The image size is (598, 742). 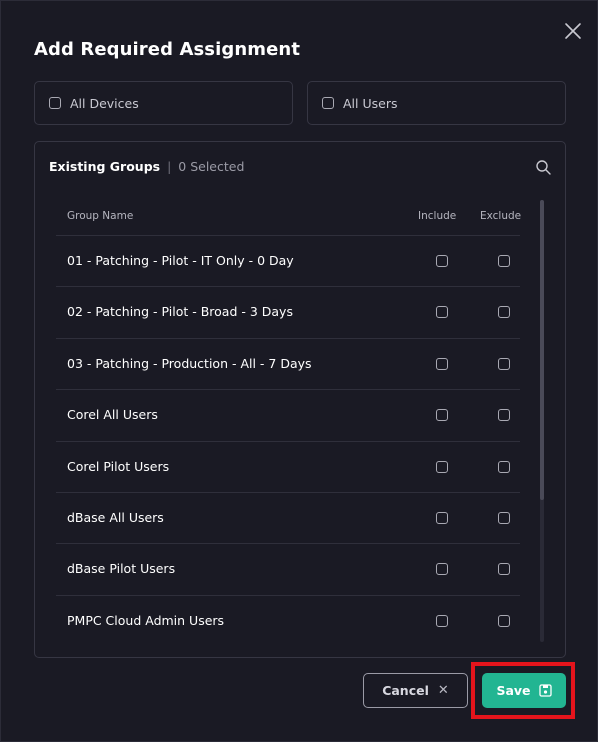 I want to click on table-row: dBase All Users, so click(x=288, y=517).